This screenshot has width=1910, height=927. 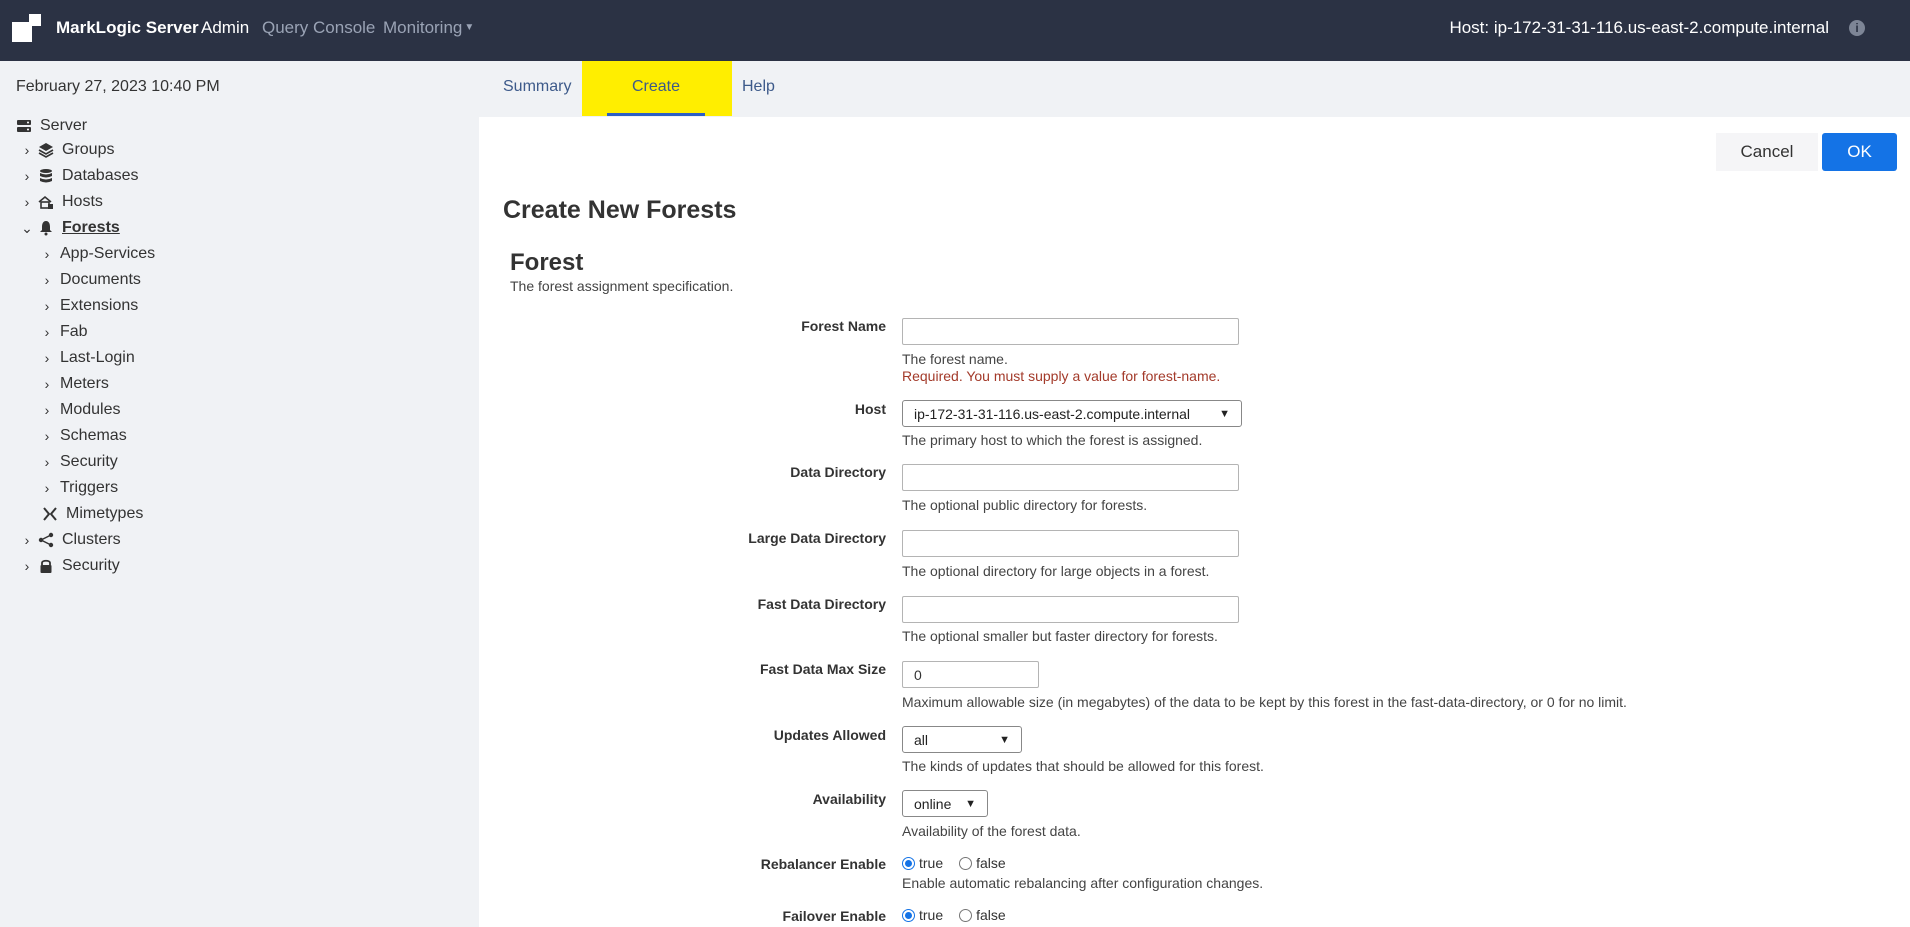 I want to click on tree-label: Documents, so click(x=100, y=279).